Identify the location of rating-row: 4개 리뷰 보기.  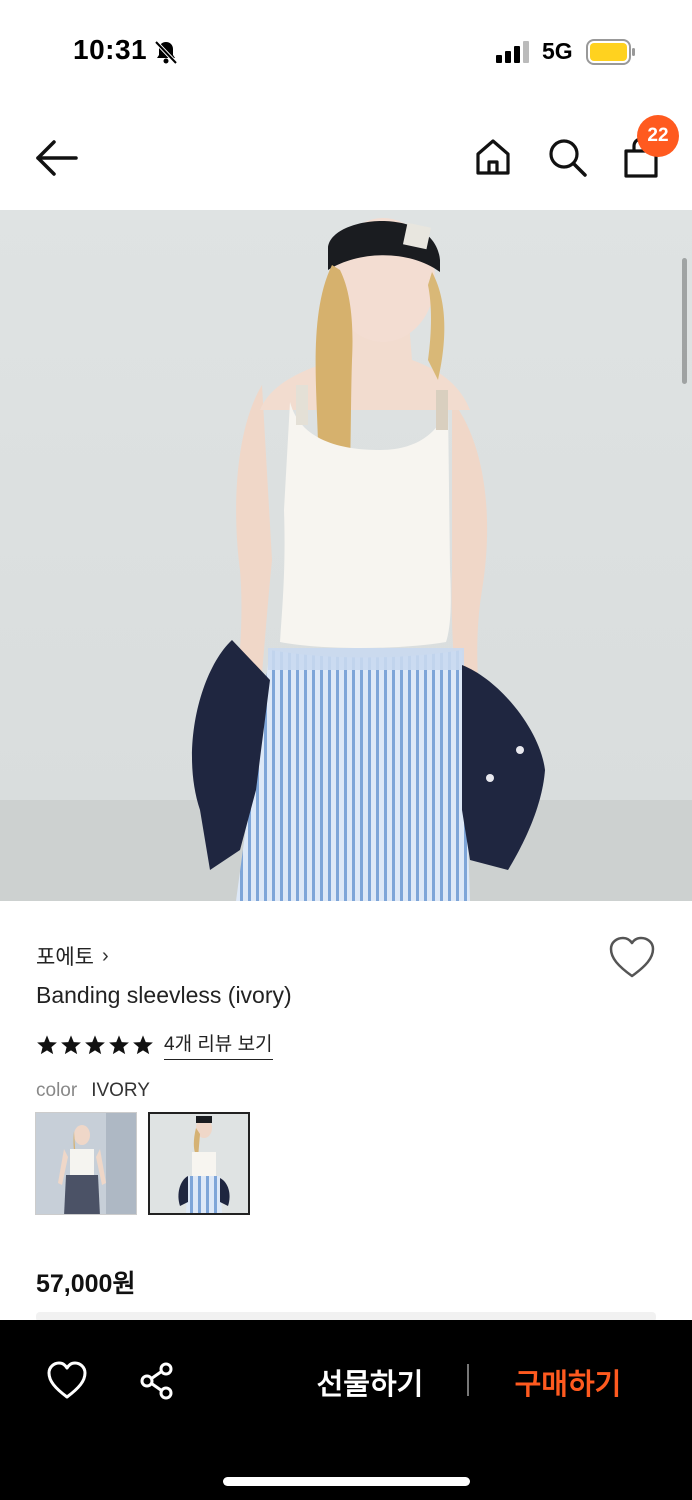
(154, 1044).